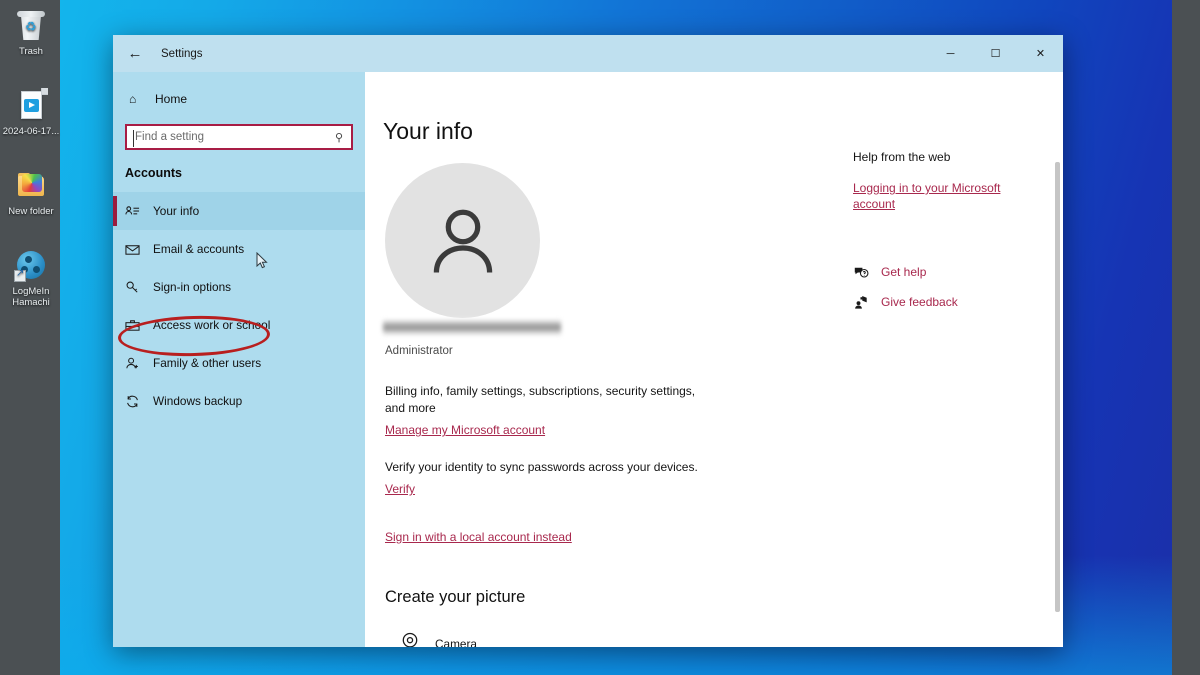 This screenshot has width=1200, height=675. I want to click on help-title: Help from the web, so click(902, 157).